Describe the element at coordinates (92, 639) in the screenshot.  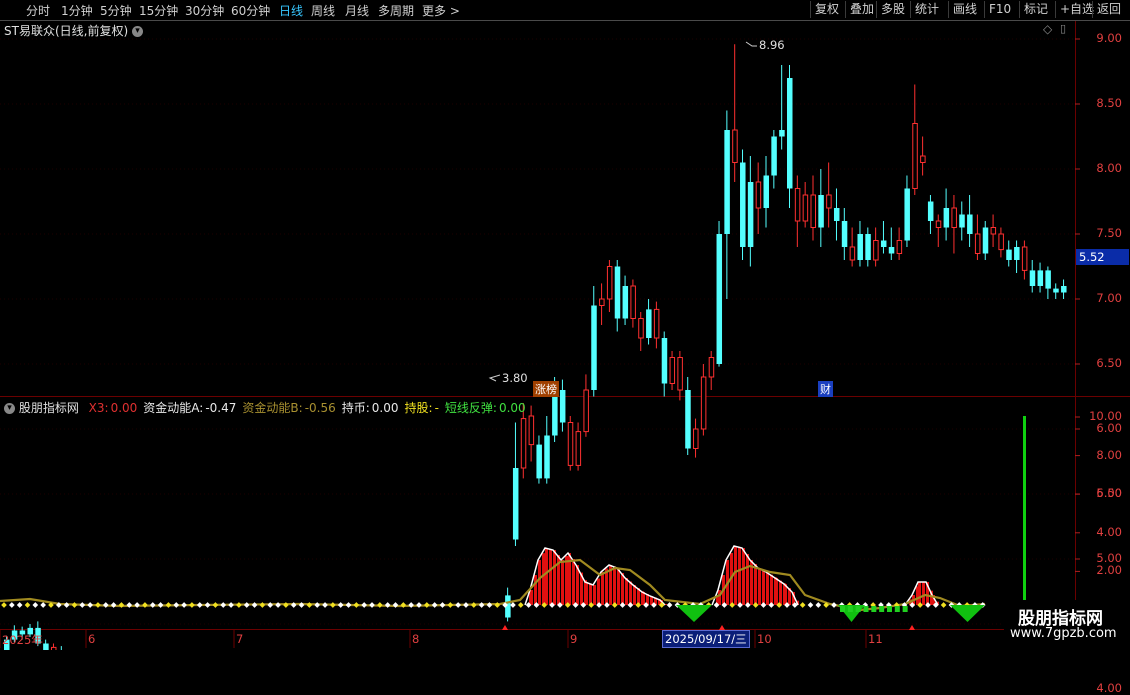
I see `time-axis-label: 6` at that location.